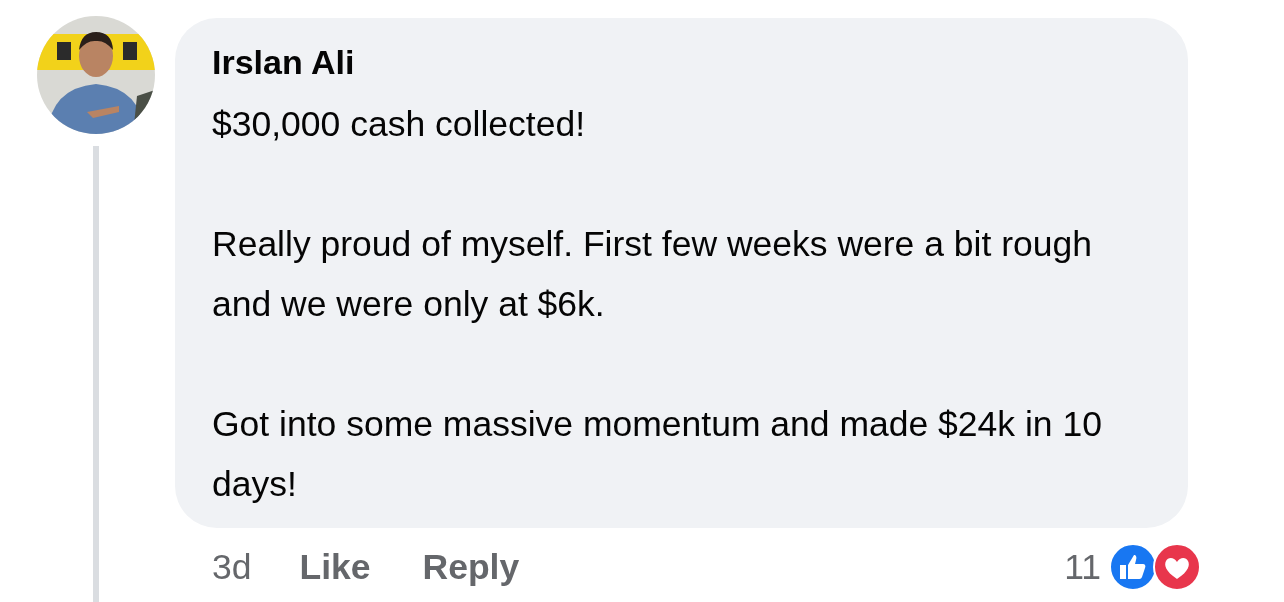  Describe the element at coordinates (657, 454) in the screenshot. I see `comment-text: Got into some massive momentum and made $24k in 10 days!` at that location.